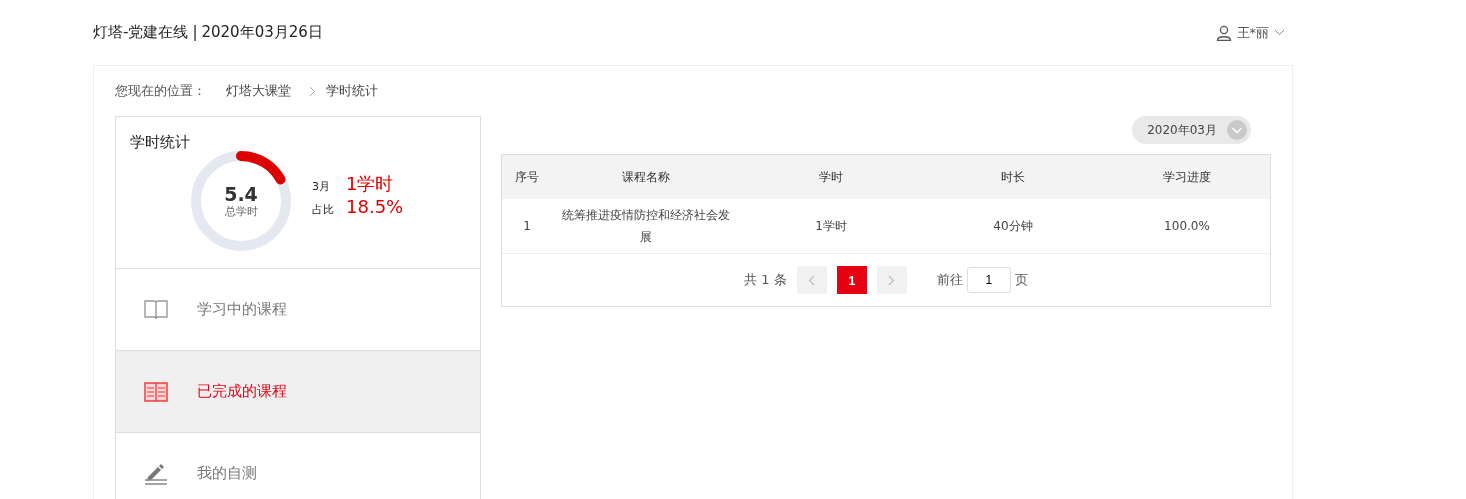 This screenshot has height=499, width=1466. Describe the element at coordinates (1021, 280) in the screenshot. I see `page-unit: 页` at that location.